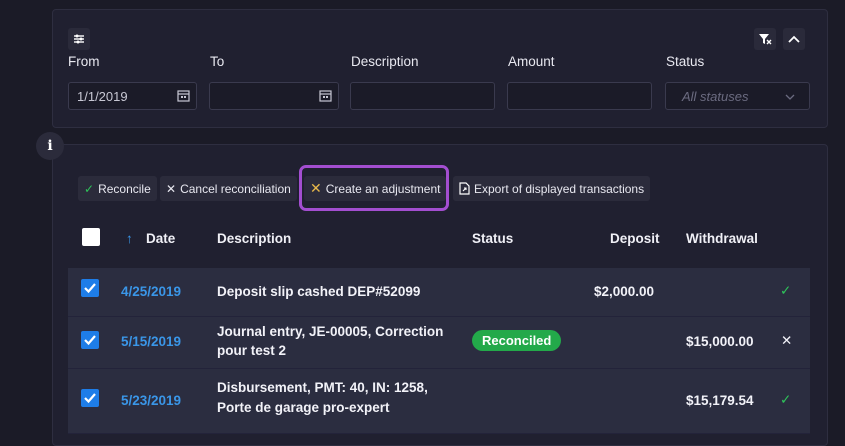  What do you see at coordinates (84, 61) in the screenshot?
I see `from-label: From` at bounding box center [84, 61].